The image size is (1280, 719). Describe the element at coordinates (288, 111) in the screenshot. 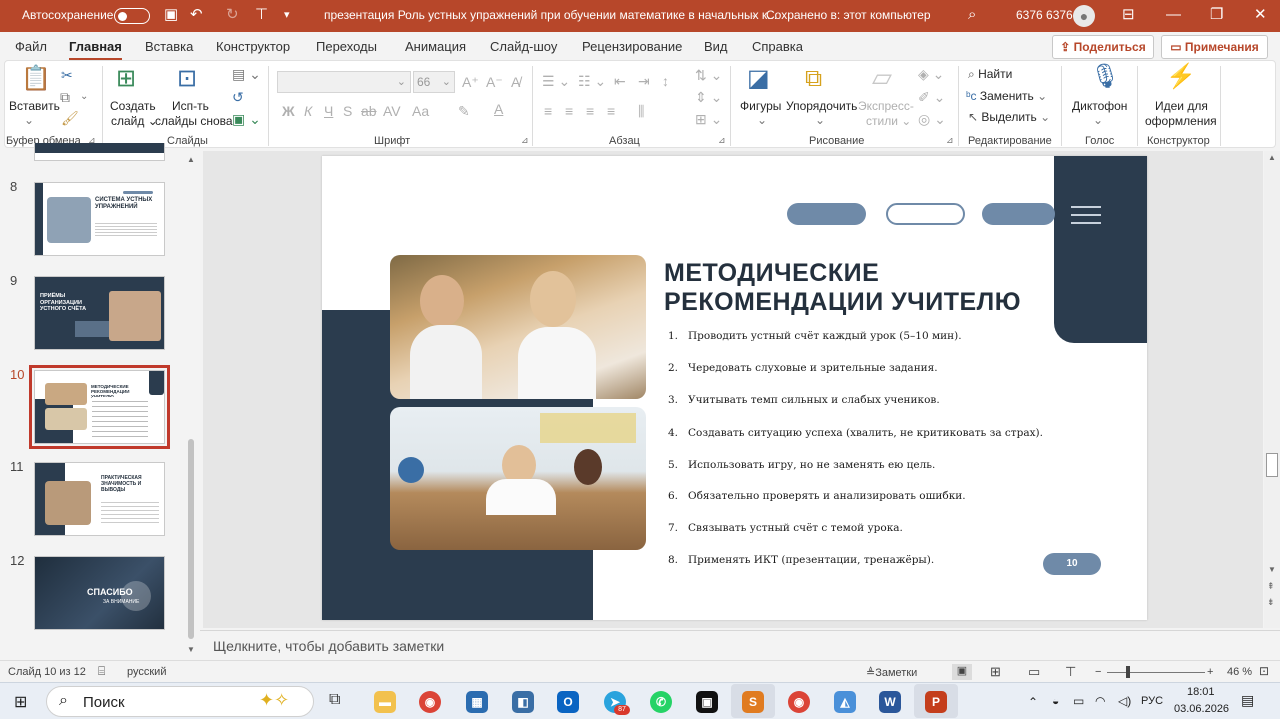

I see `bold-icon: Ж` at that location.